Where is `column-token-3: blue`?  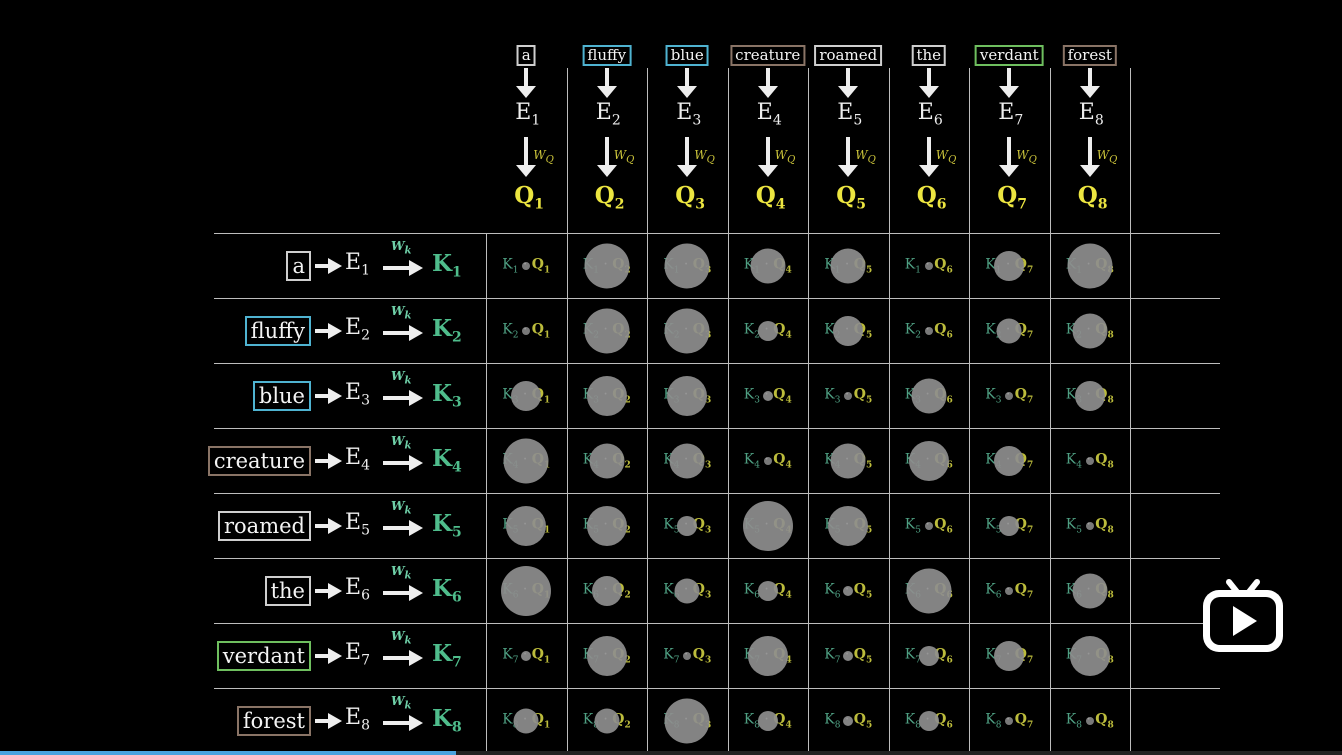
column-token-3: blue is located at coordinates (687, 55).